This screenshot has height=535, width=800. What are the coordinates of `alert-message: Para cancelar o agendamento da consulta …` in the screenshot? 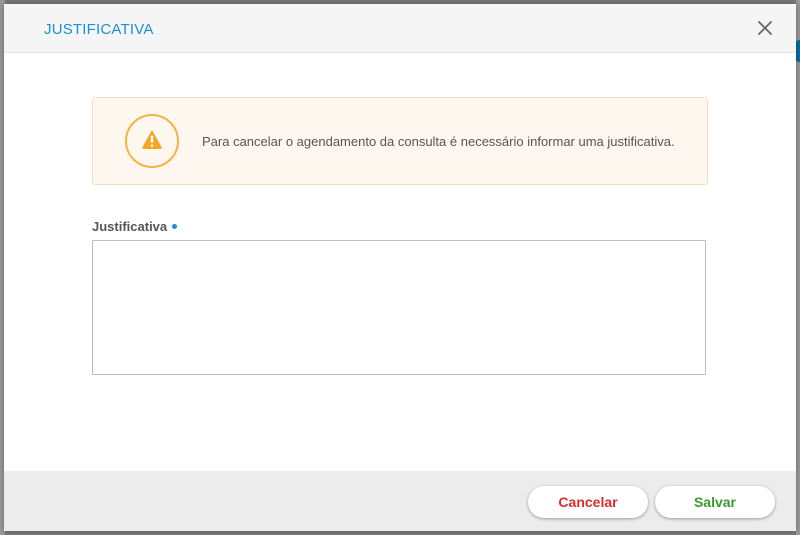 It's located at (438, 141).